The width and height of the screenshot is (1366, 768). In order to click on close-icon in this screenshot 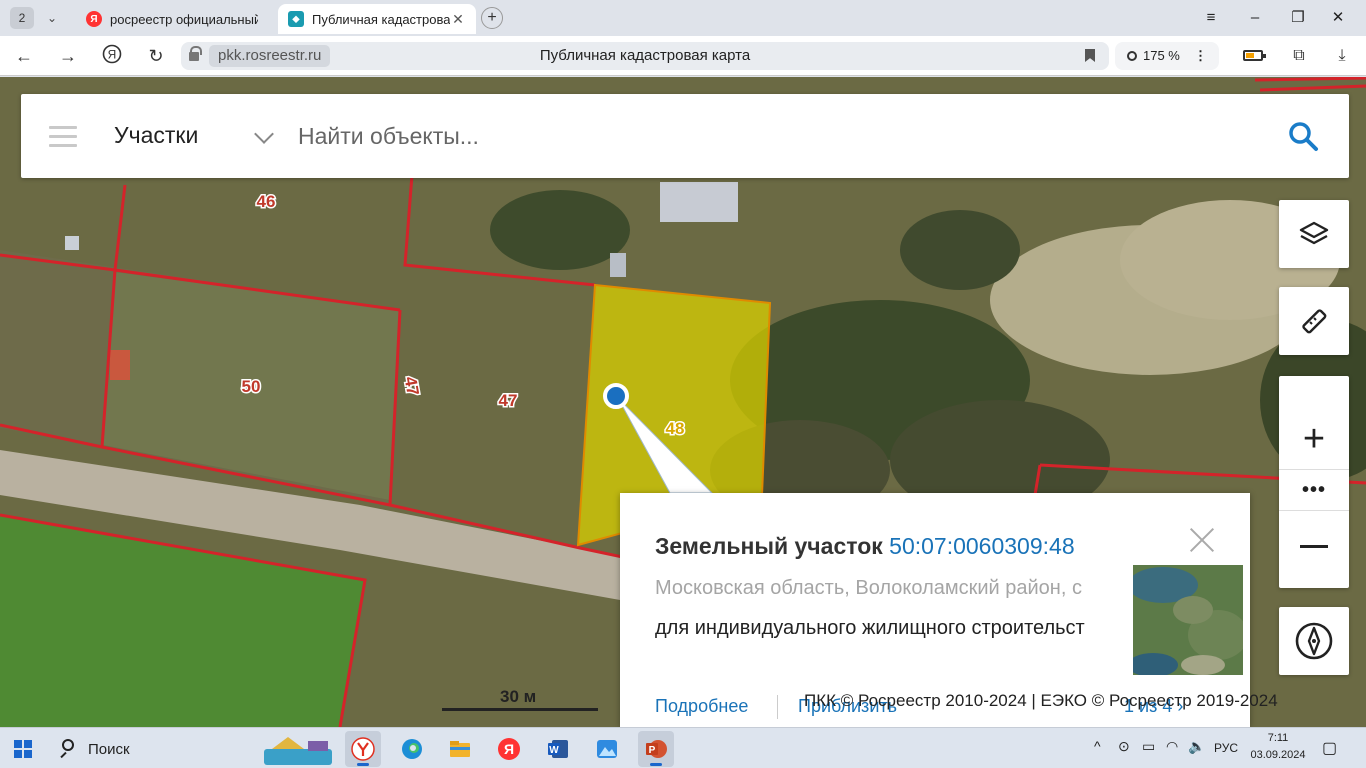, I will do `click(1202, 540)`.